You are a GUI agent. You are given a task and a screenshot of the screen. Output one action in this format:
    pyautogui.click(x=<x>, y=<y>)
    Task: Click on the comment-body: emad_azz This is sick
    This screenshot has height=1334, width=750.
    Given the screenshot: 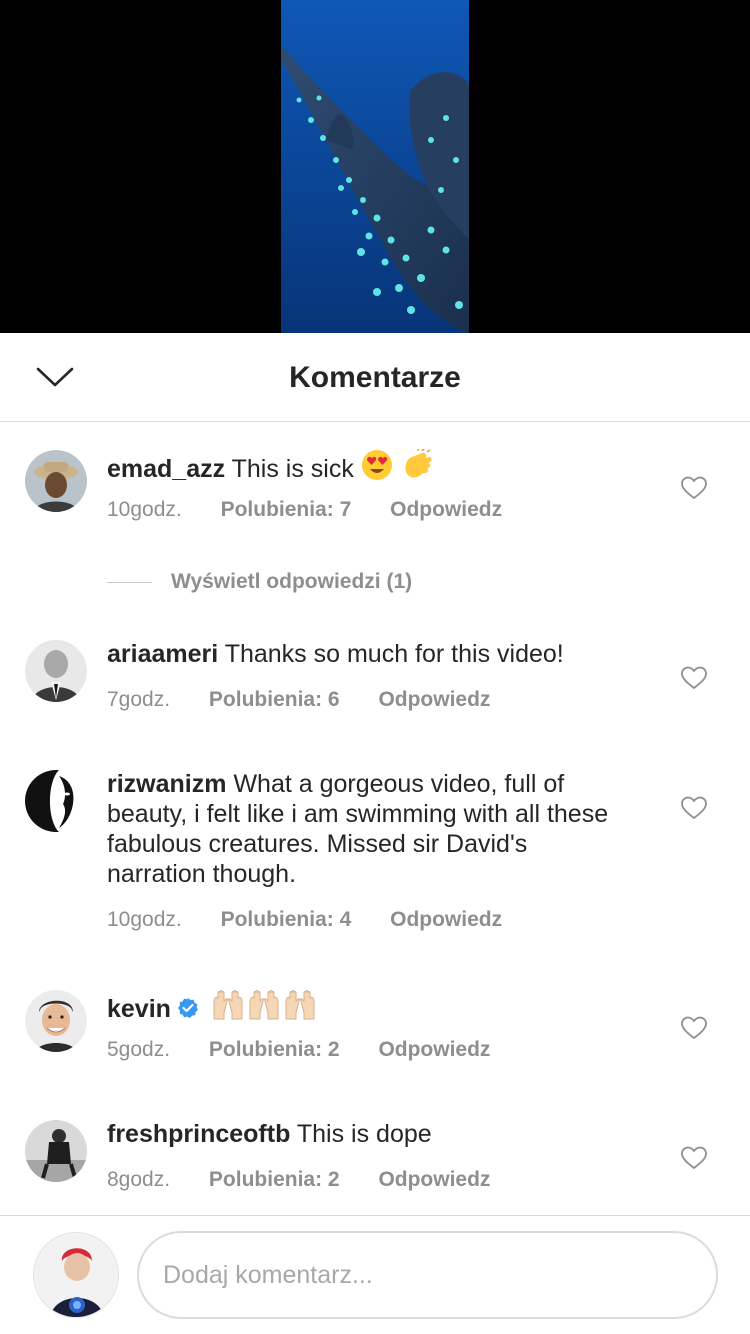 What is the action you would take?
    pyautogui.click(x=367, y=468)
    